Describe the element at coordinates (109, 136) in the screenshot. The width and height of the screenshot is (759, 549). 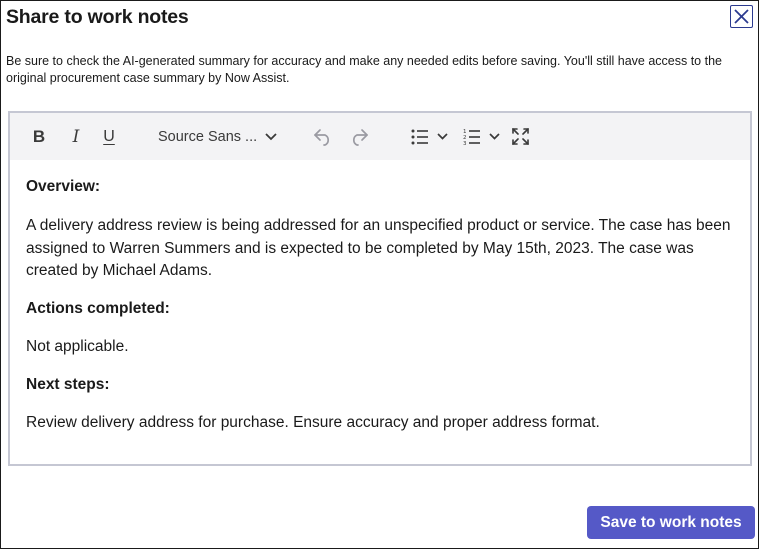
I see `underline-button: U` at that location.